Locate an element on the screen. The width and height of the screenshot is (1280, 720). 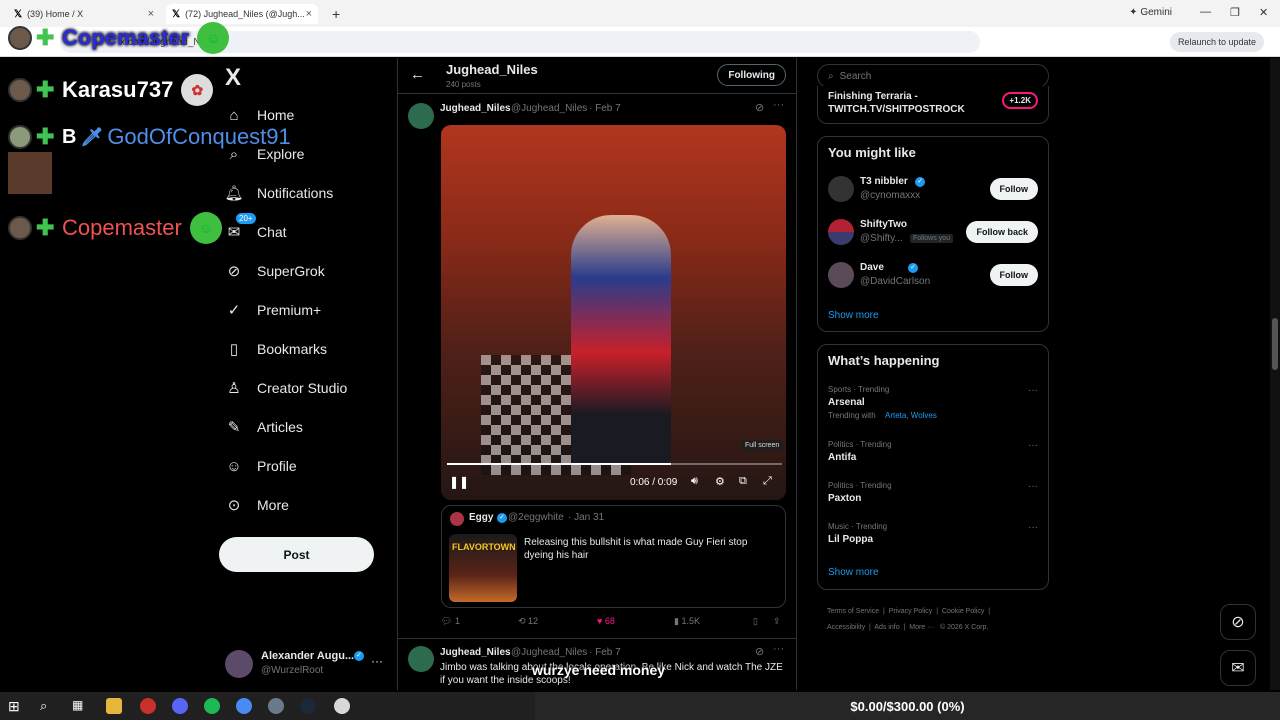
trend-with: Arteta, Wolves is located at coordinates (911, 415).